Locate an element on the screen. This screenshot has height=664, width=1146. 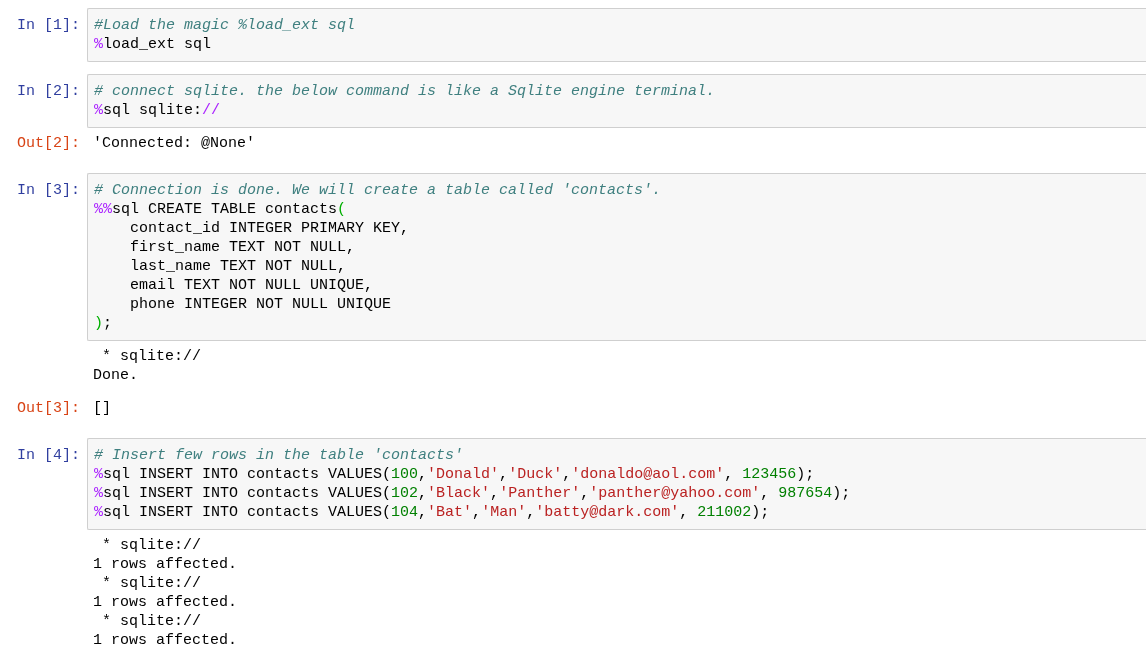
input-prompt: In [4]: is located at coordinates (48, 455).